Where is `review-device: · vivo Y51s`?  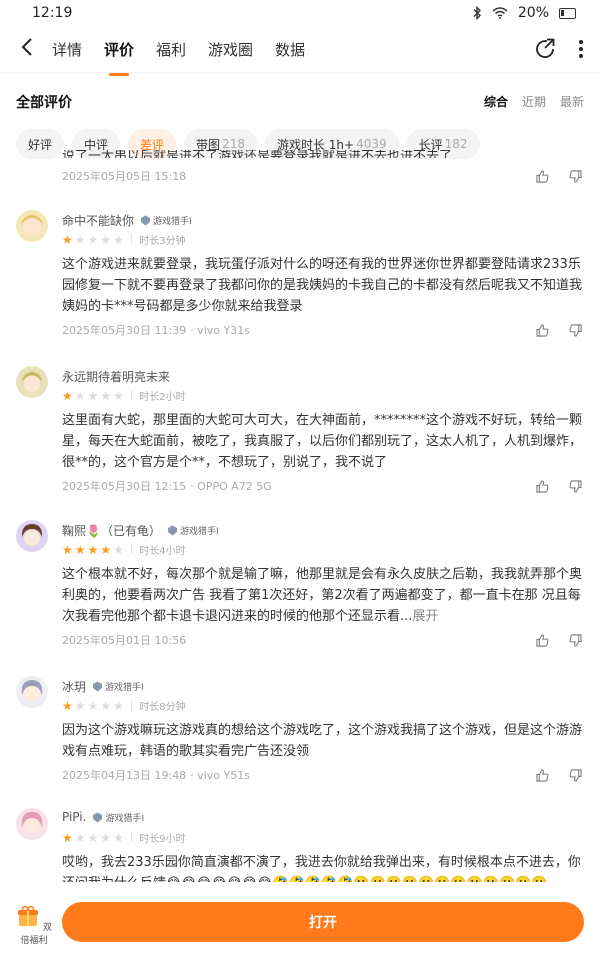 review-device: · vivo Y51s is located at coordinates (220, 775).